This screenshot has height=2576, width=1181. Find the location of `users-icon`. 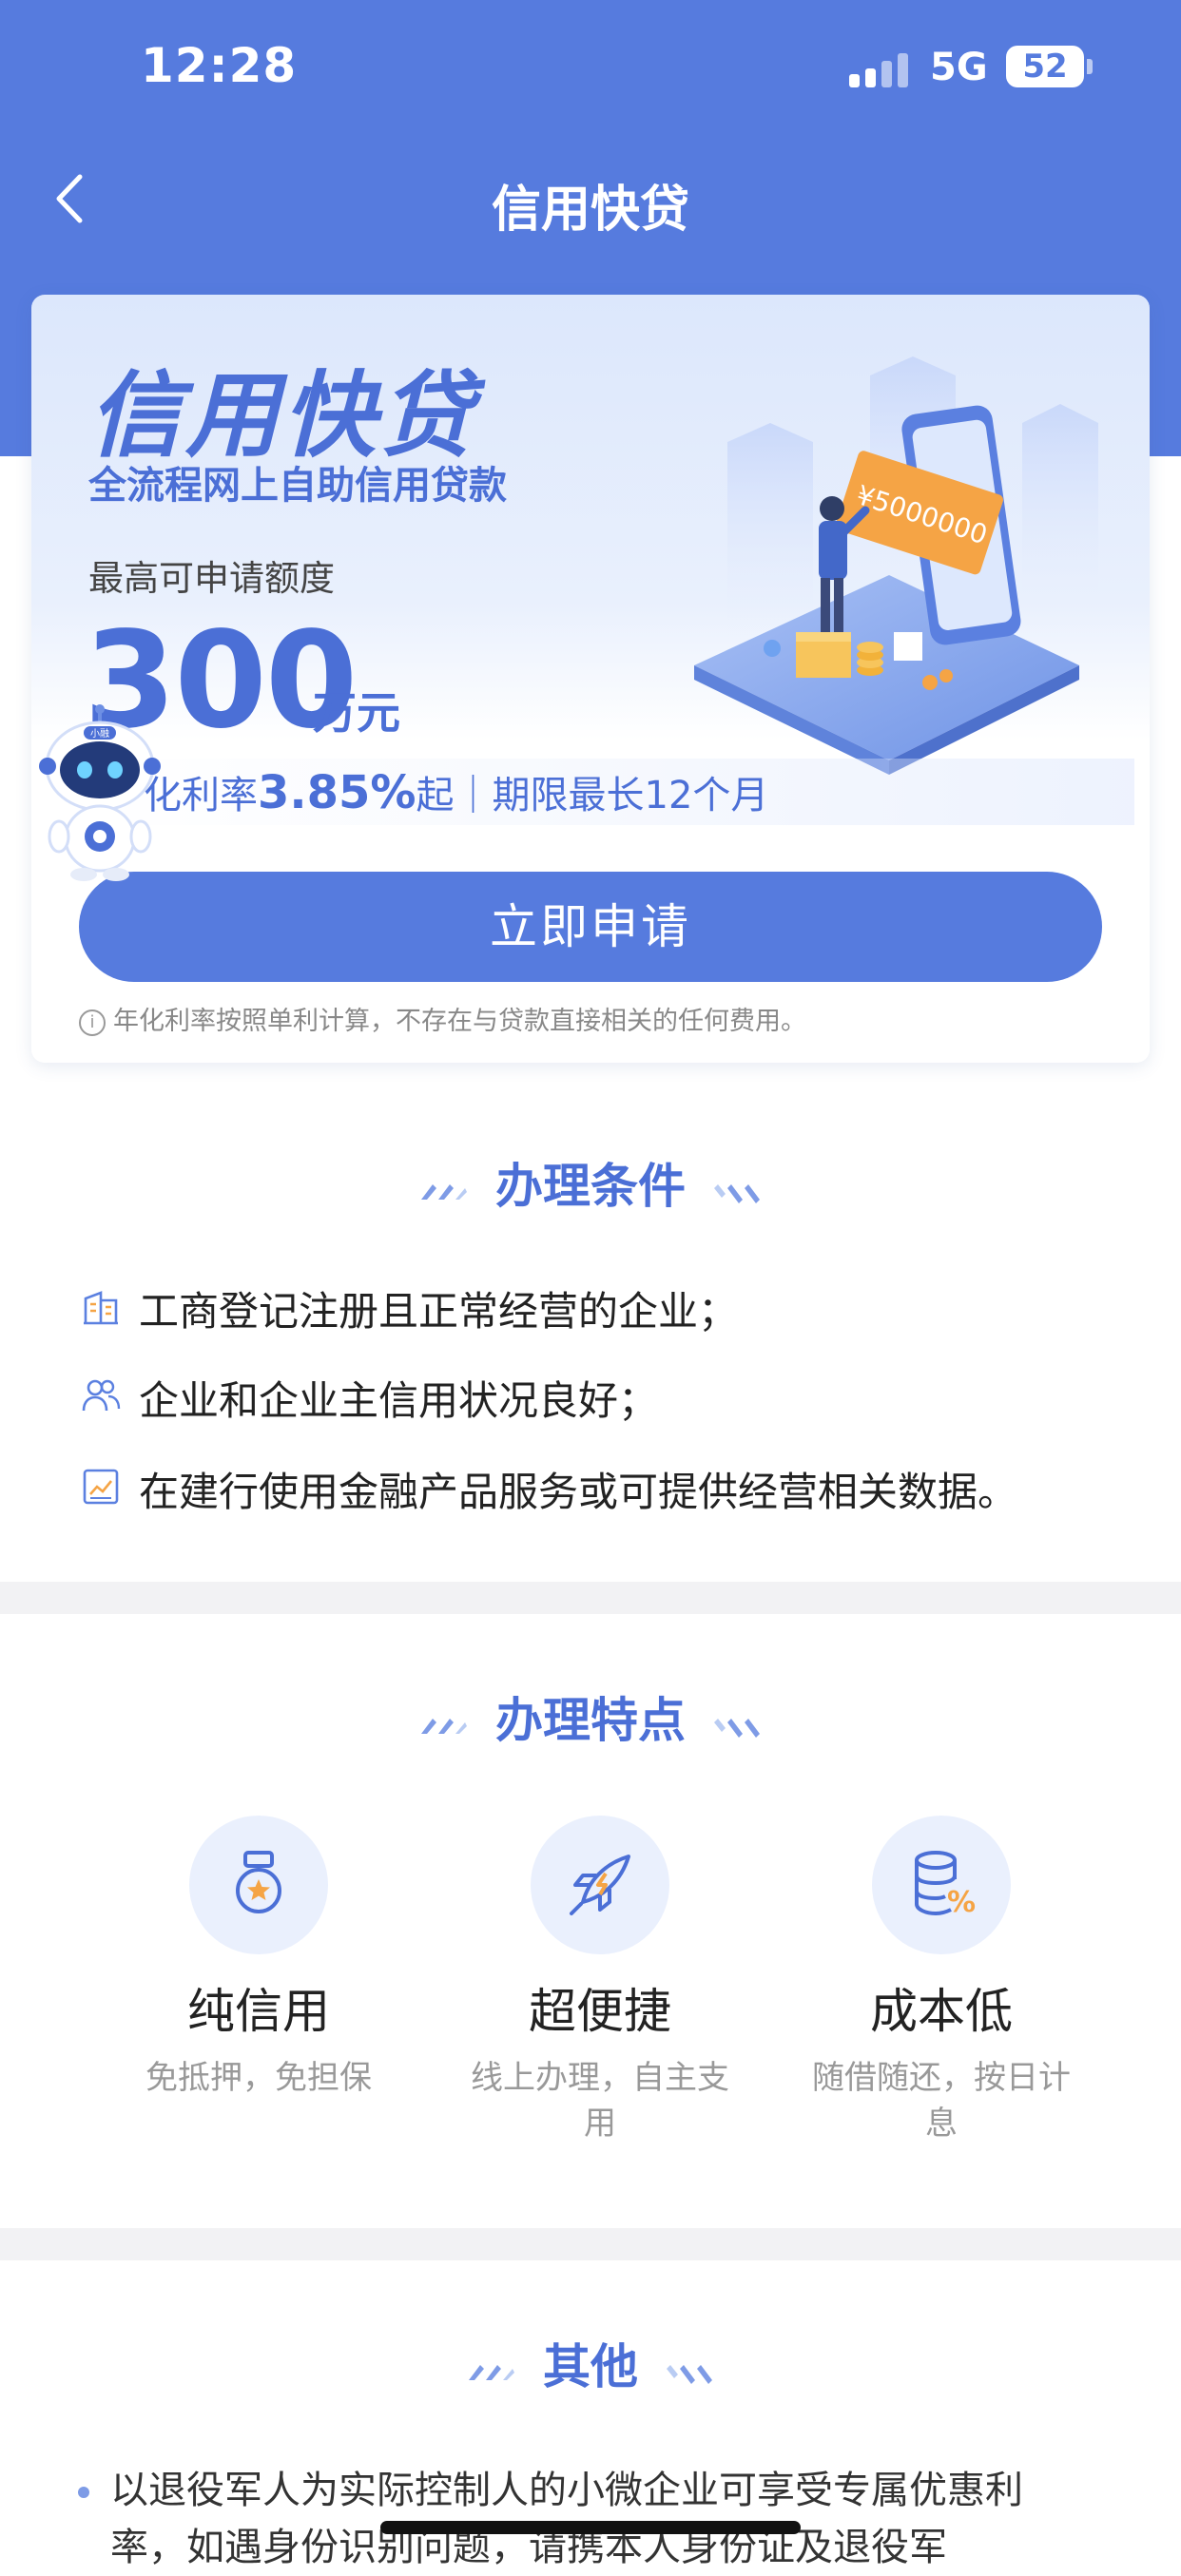

users-icon is located at coordinates (101, 1395).